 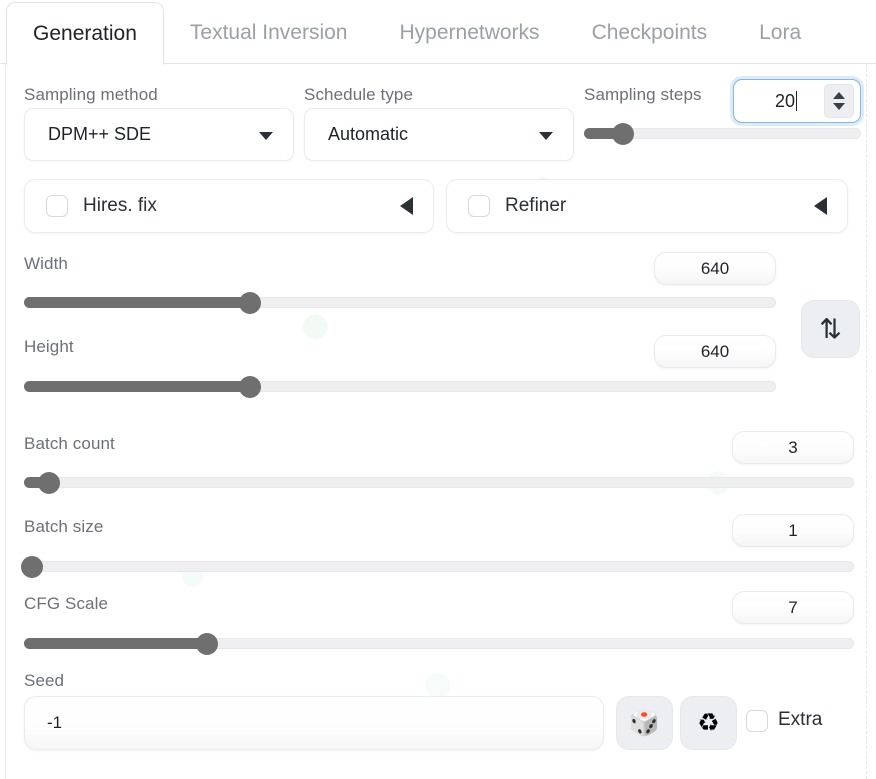 I want to click on sampling-method-label: Sampling method, so click(x=91, y=94).